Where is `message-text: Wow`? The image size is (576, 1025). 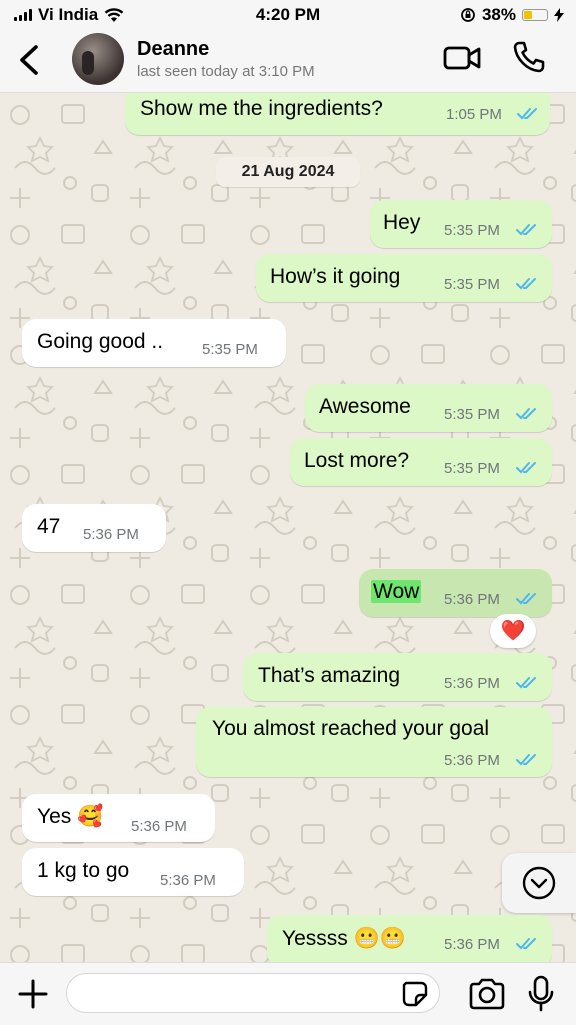 message-text: Wow is located at coordinates (396, 592).